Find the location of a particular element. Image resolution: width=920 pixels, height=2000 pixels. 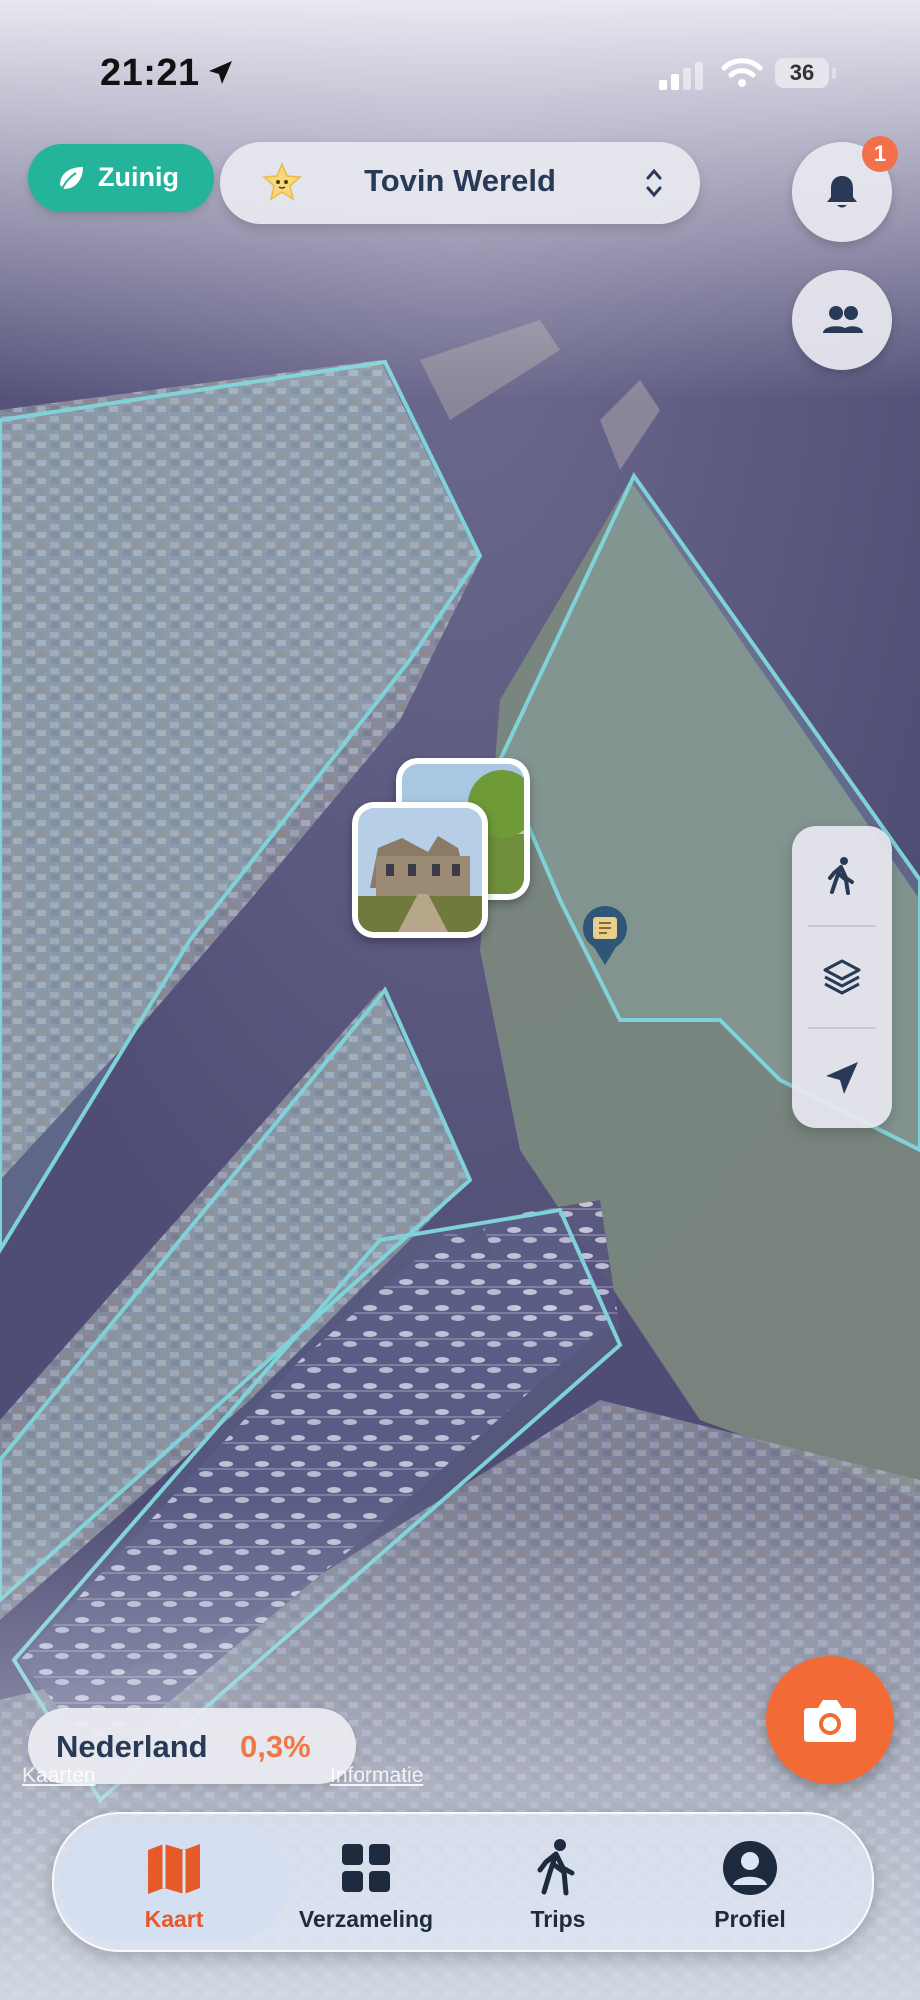

friends-button is located at coordinates (842, 320).